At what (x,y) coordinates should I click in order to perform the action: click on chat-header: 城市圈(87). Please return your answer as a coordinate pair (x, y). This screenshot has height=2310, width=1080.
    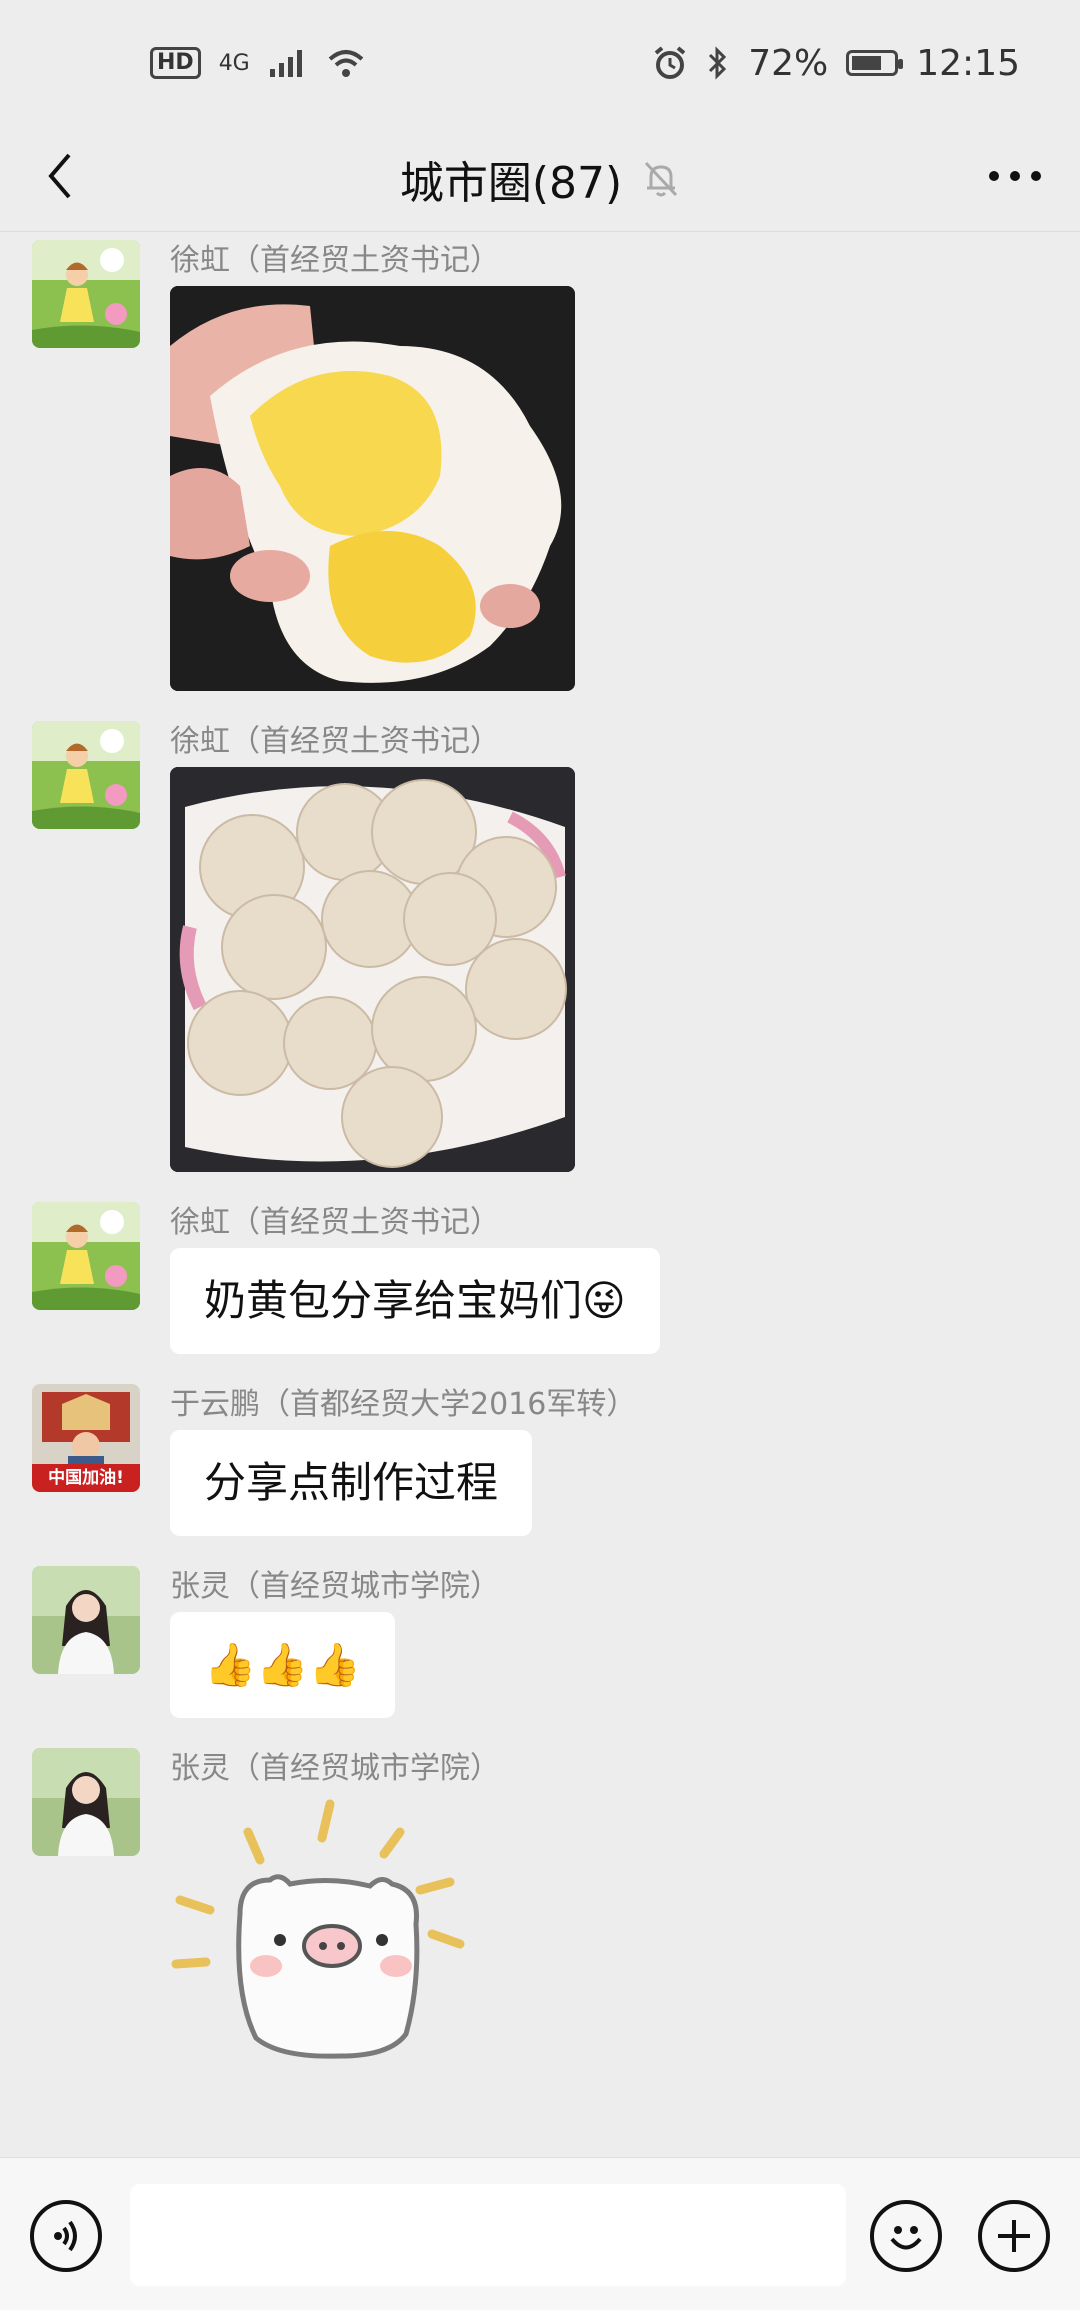
    Looking at the image, I should click on (540, 179).